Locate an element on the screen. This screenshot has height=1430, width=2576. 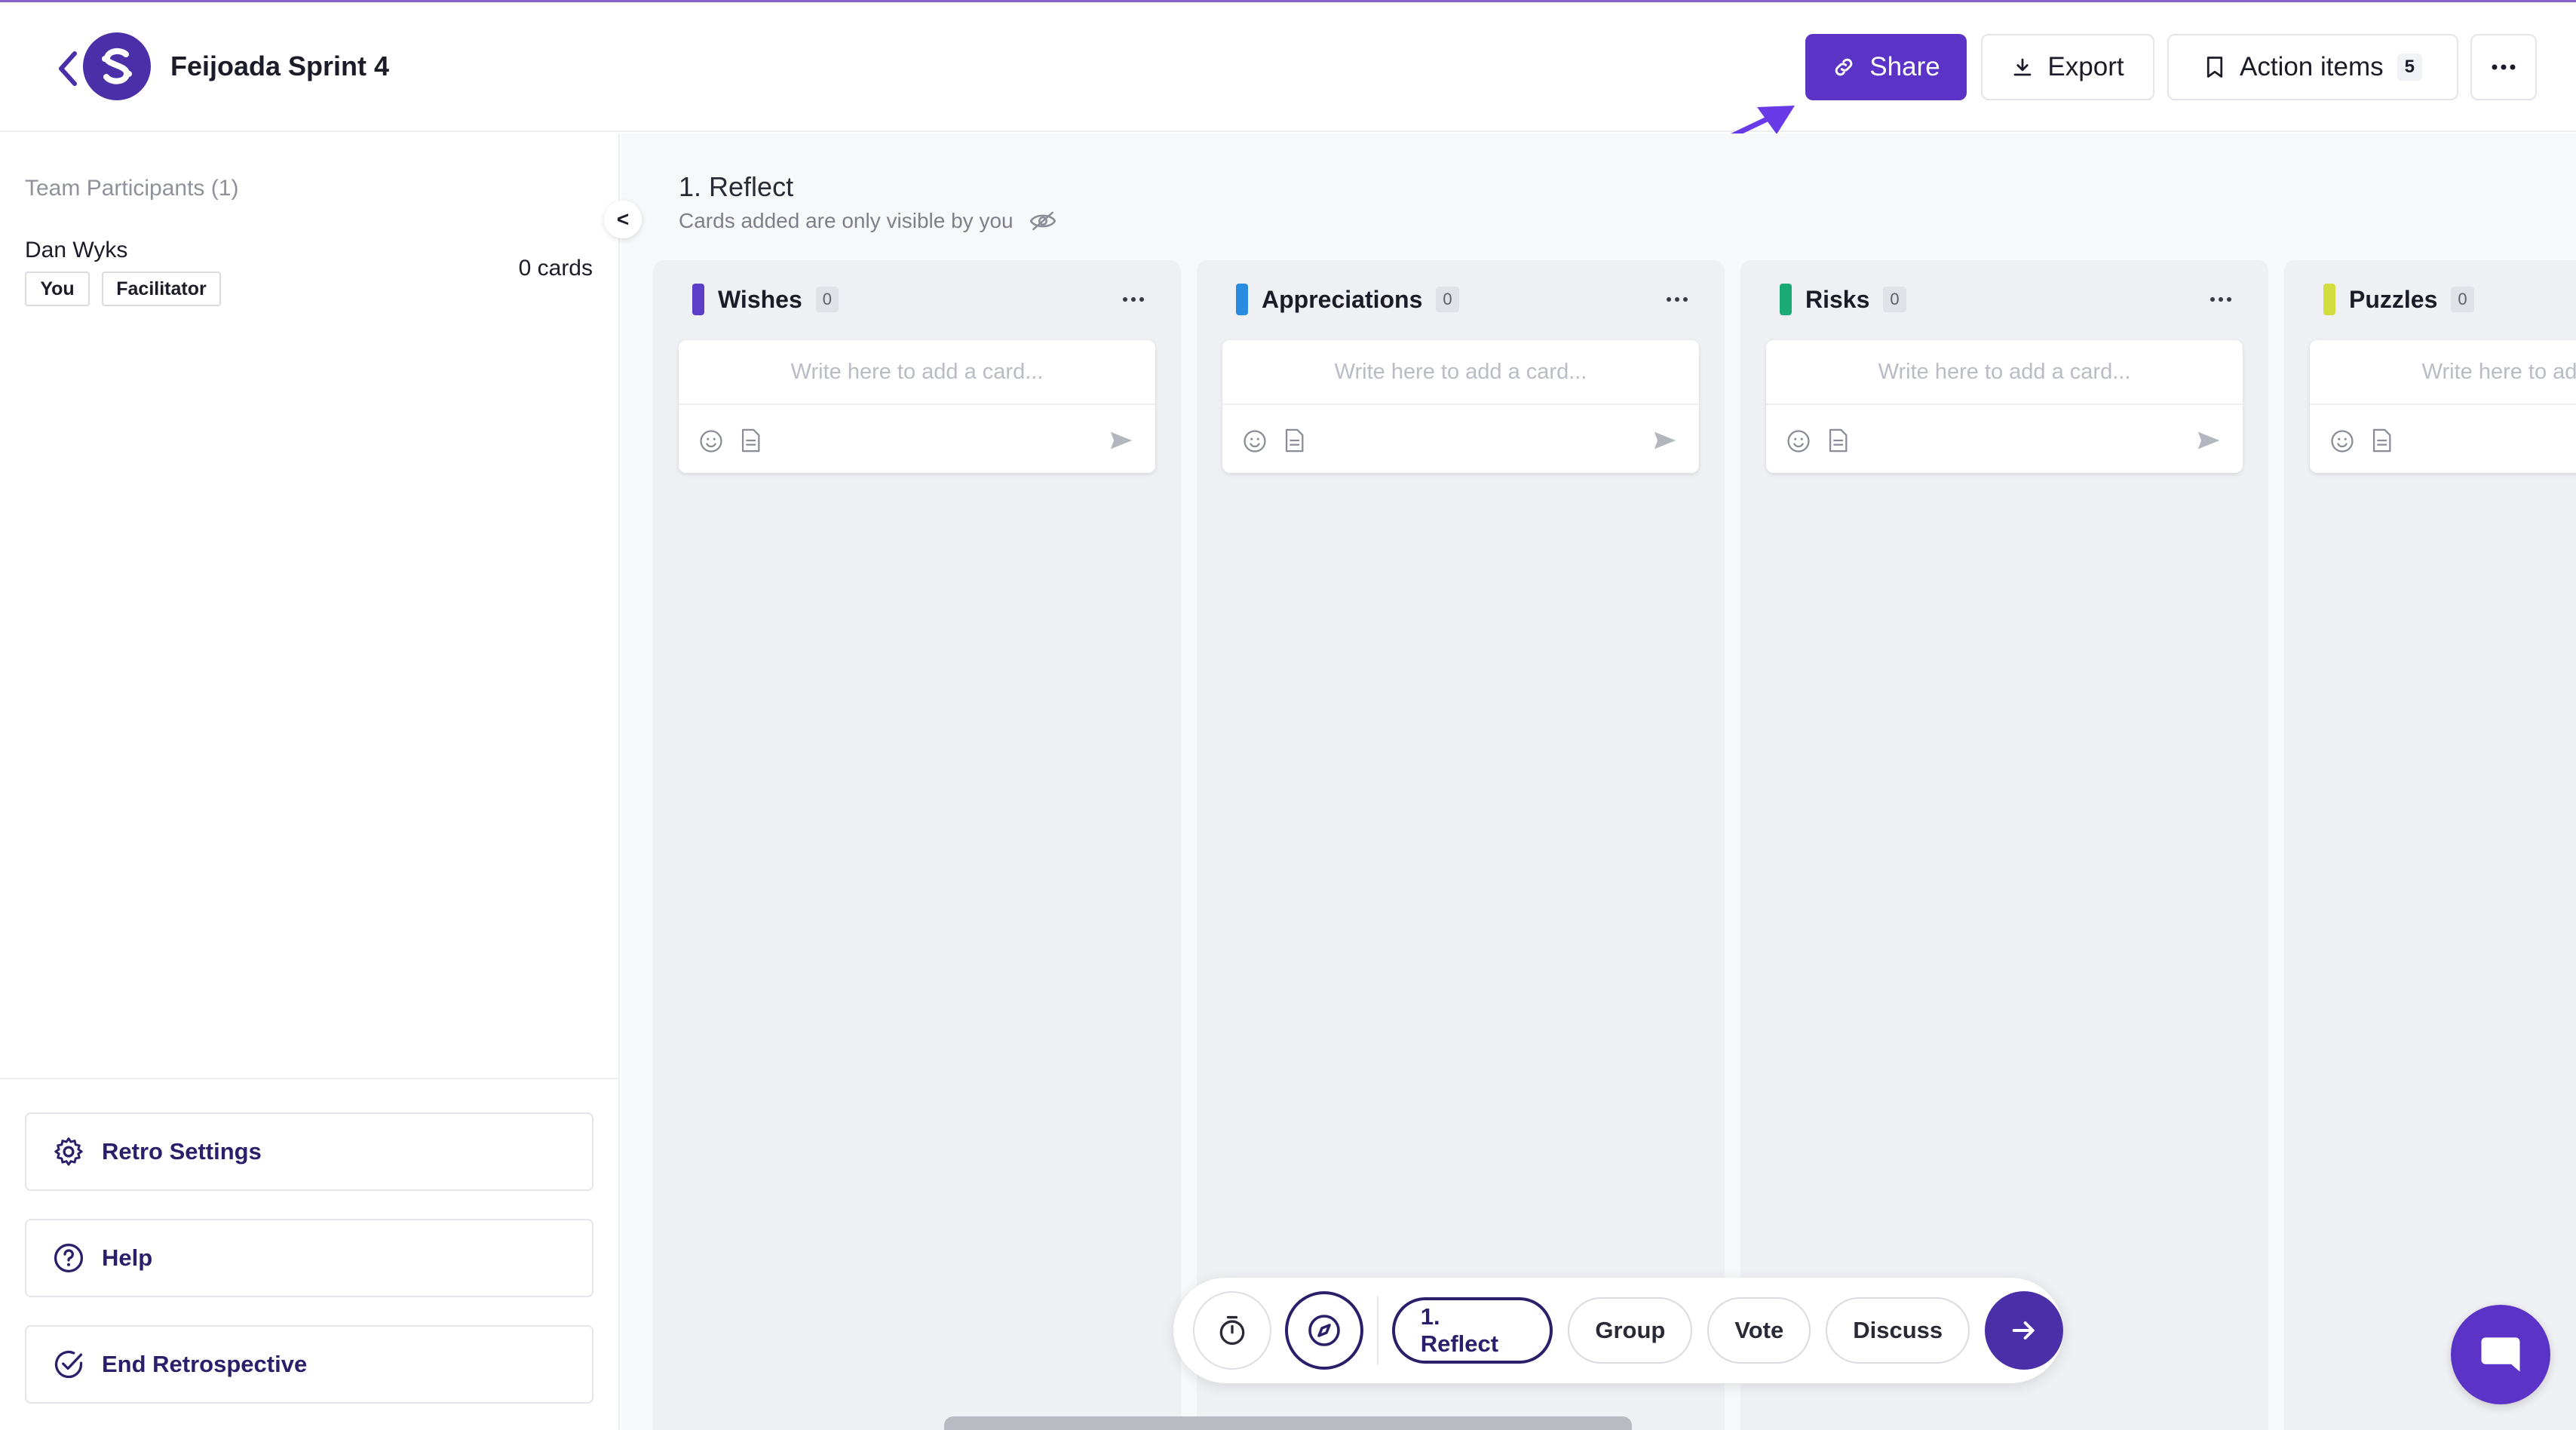
share-button: Share is located at coordinates (1886, 67).